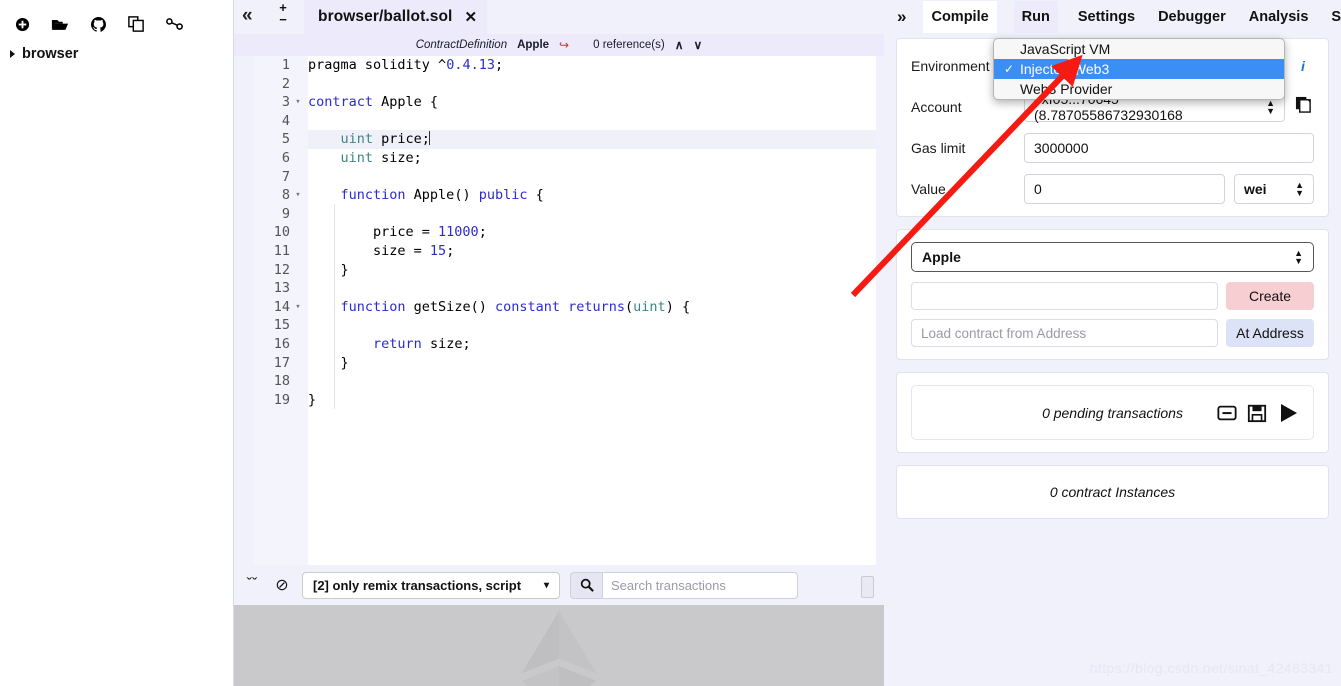 This screenshot has width=1341, height=686. Describe the element at coordinates (700, 585) in the screenshot. I see `search-transactions-input` at that location.